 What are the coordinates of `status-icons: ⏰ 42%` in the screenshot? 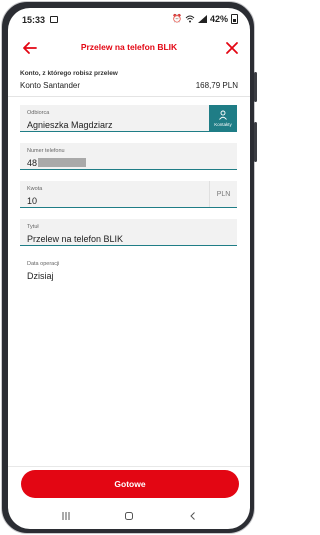 It's located at (205, 19).